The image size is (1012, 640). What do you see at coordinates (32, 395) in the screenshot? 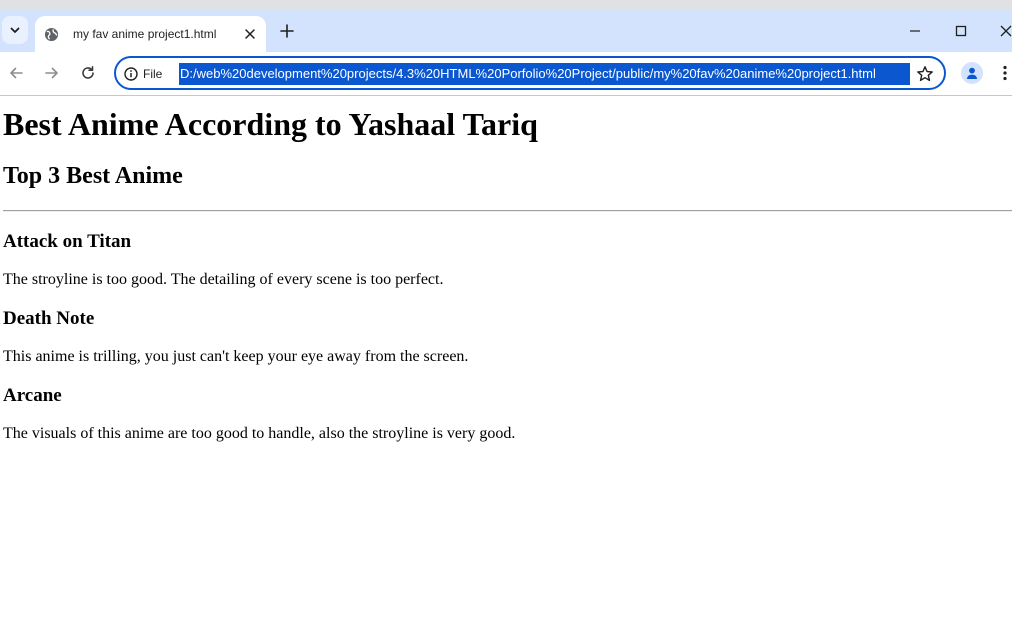
I see `anime-title: Arcane` at bounding box center [32, 395].